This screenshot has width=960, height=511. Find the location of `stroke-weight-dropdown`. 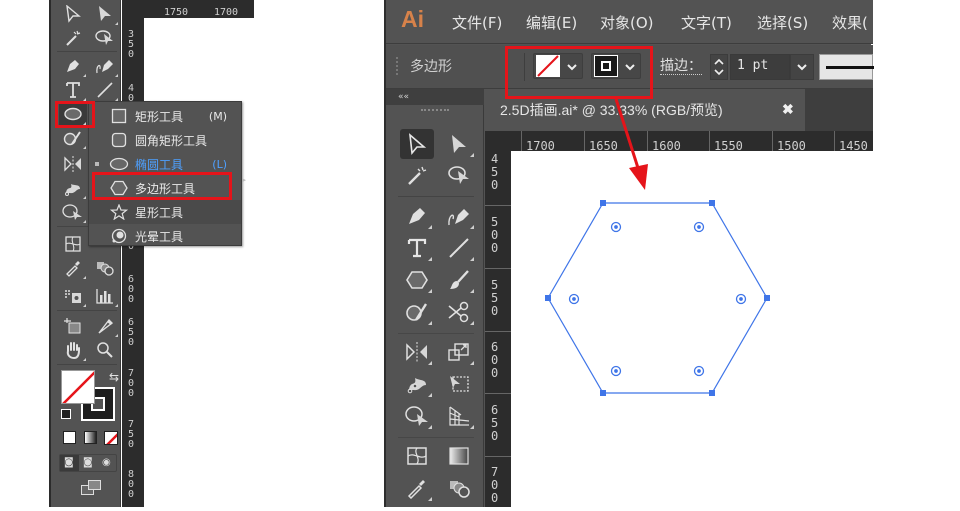

stroke-weight-dropdown is located at coordinates (802, 67).